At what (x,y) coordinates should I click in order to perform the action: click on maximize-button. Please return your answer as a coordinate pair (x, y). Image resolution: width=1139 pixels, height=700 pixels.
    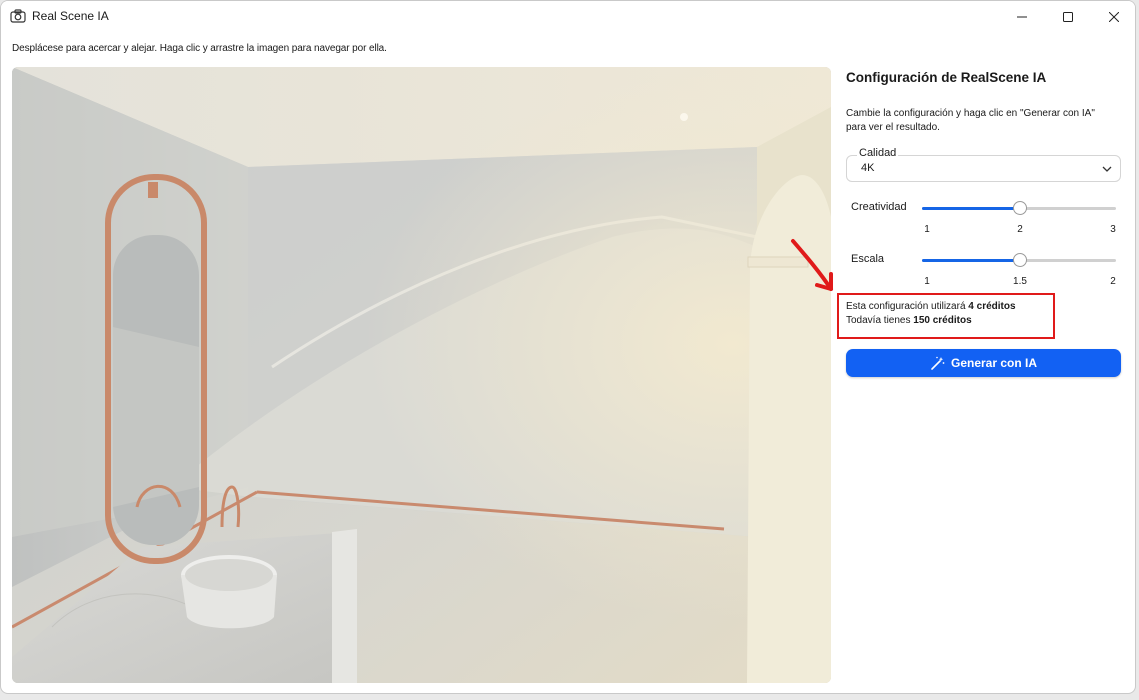
    Looking at the image, I should click on (1068, 16).